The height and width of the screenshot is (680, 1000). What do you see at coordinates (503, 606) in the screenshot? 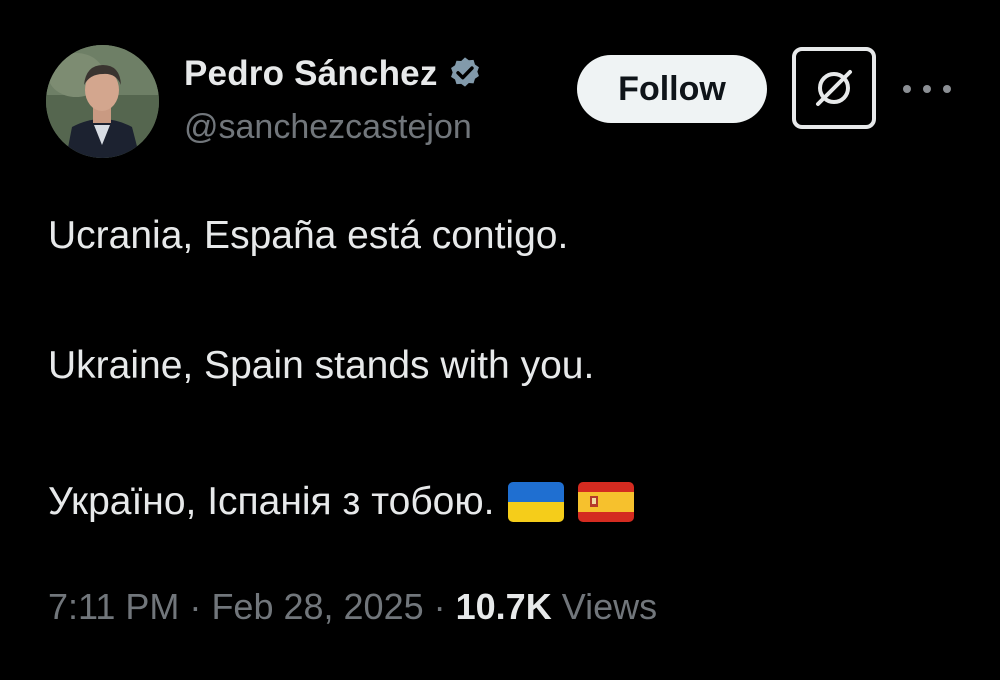
I see `views-count: 10.7K` at bounding box center [503, 606].